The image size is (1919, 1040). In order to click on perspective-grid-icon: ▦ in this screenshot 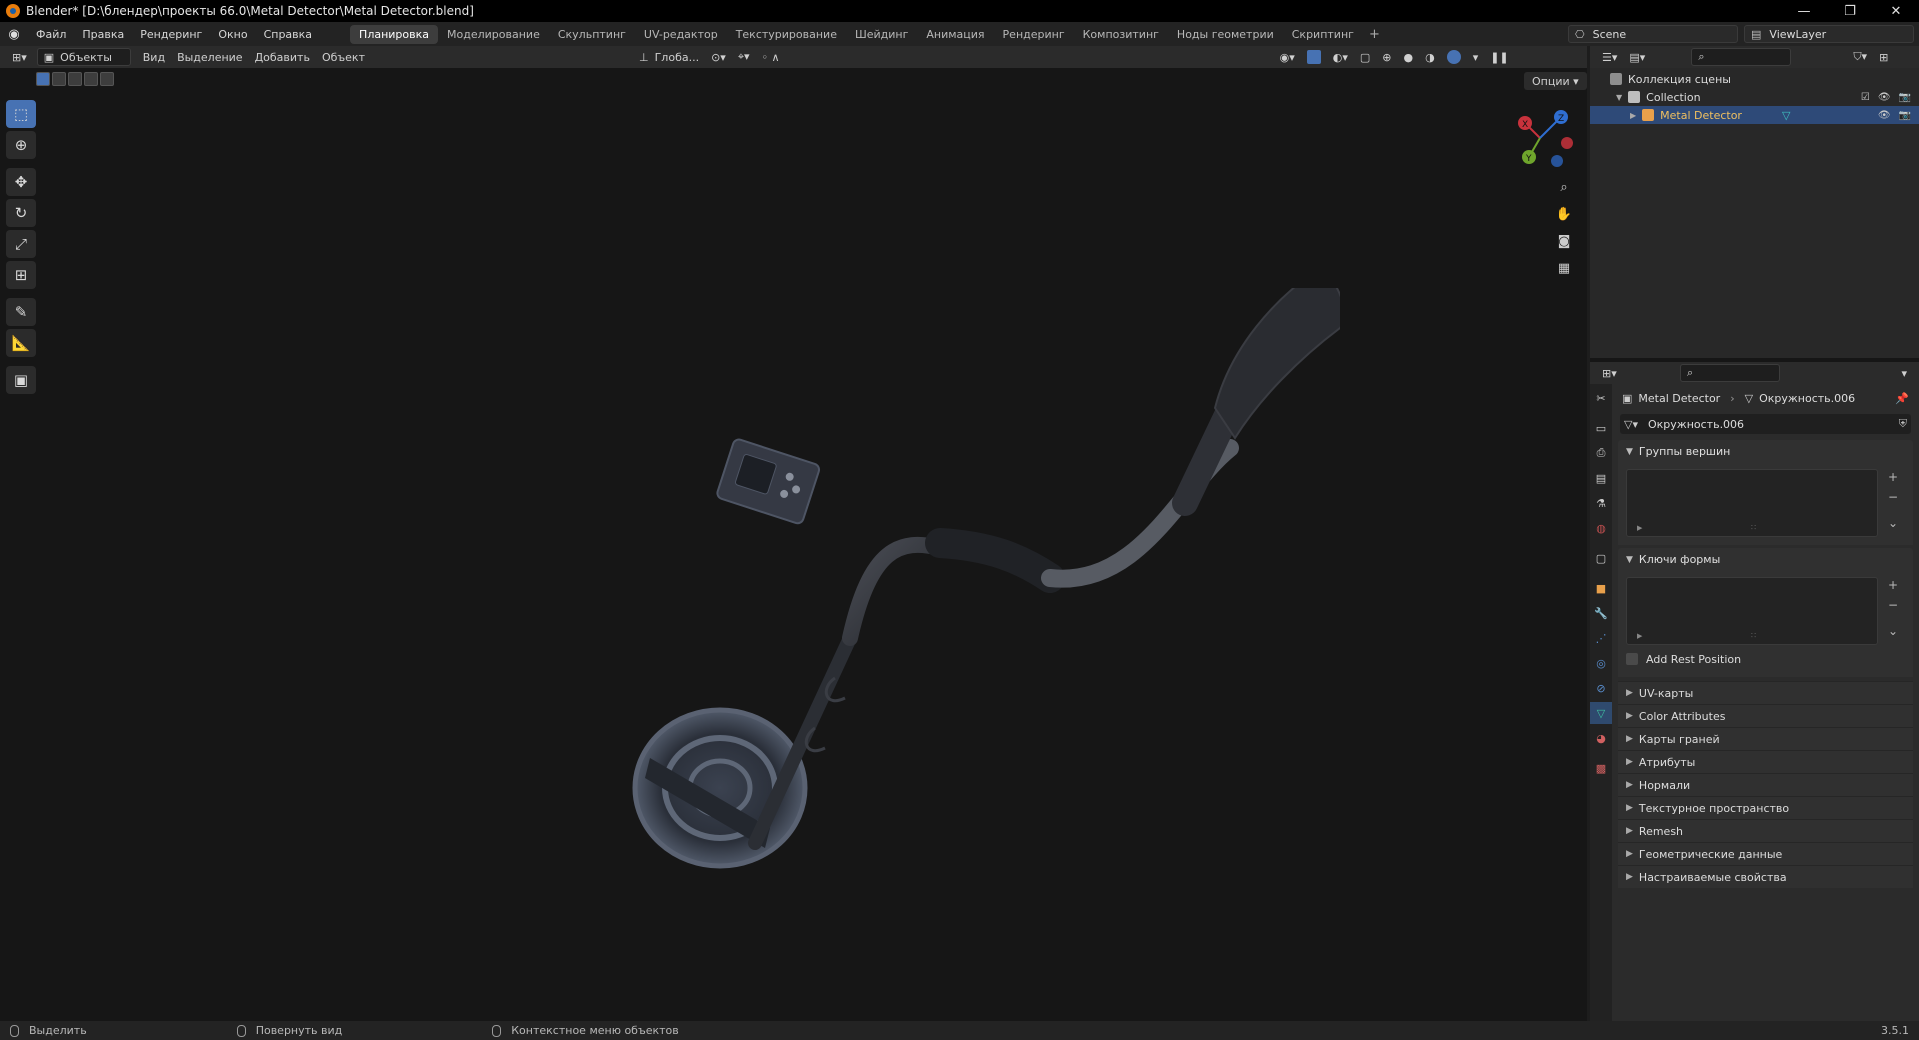, I will do `click(1564, 268)`.